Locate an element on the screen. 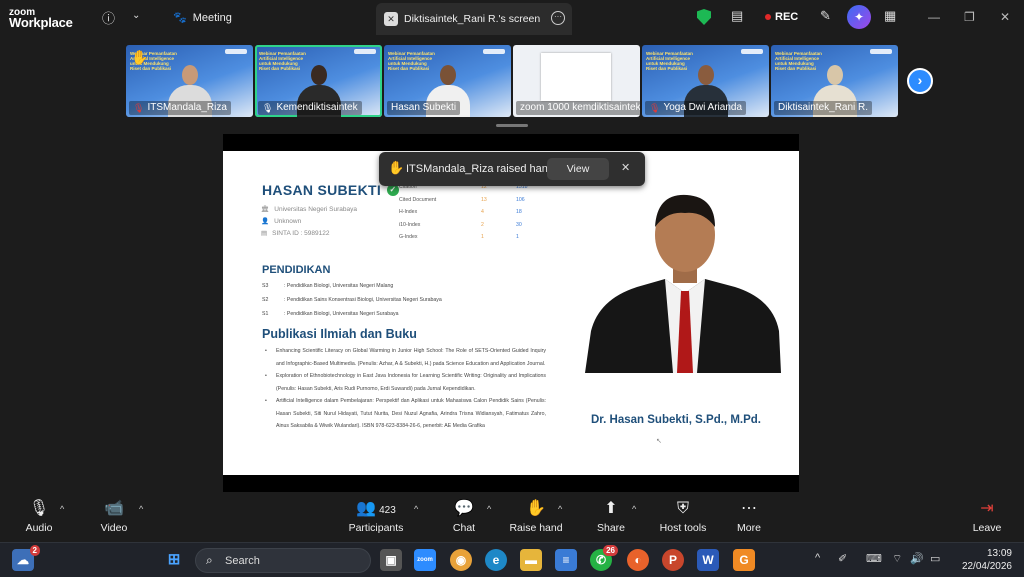 The height and width of the screenshot is (577, 1024). notes-icon: ▤ is located at coordinates (737, 16).